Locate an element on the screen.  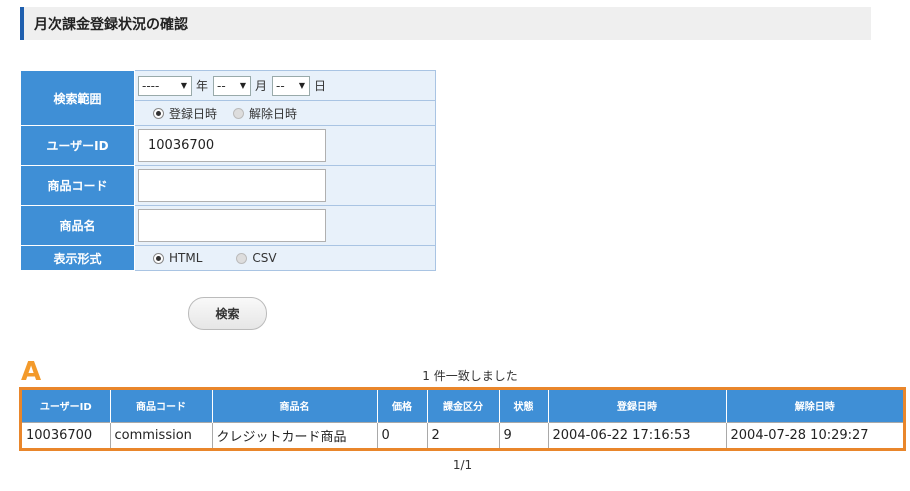
radio-cancel-date is located at coordinates (239, 113).